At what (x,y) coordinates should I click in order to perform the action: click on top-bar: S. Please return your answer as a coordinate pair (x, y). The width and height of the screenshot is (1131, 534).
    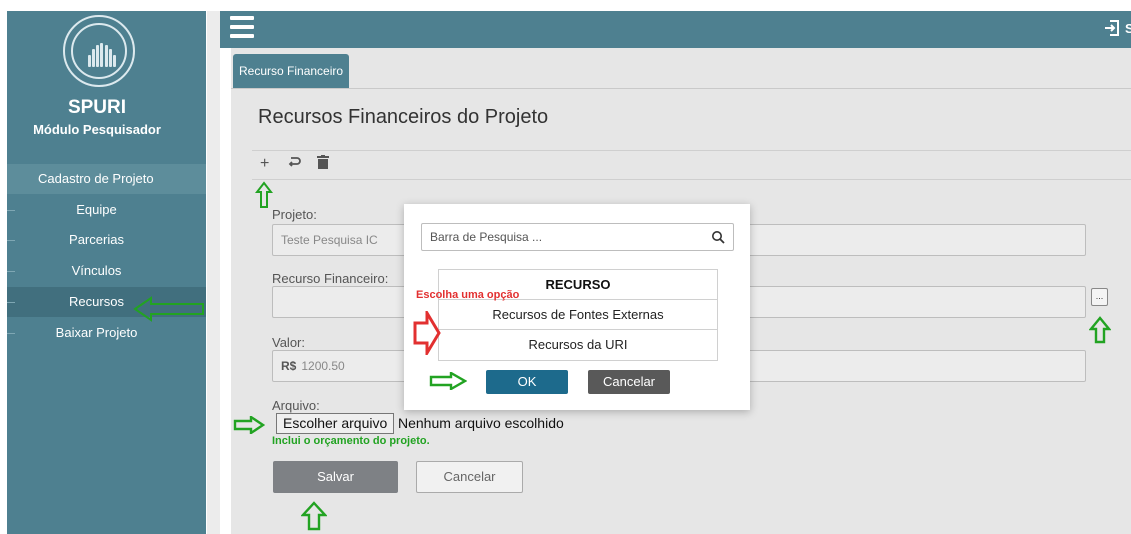
    Looking at the image, I should click on (675, 29).